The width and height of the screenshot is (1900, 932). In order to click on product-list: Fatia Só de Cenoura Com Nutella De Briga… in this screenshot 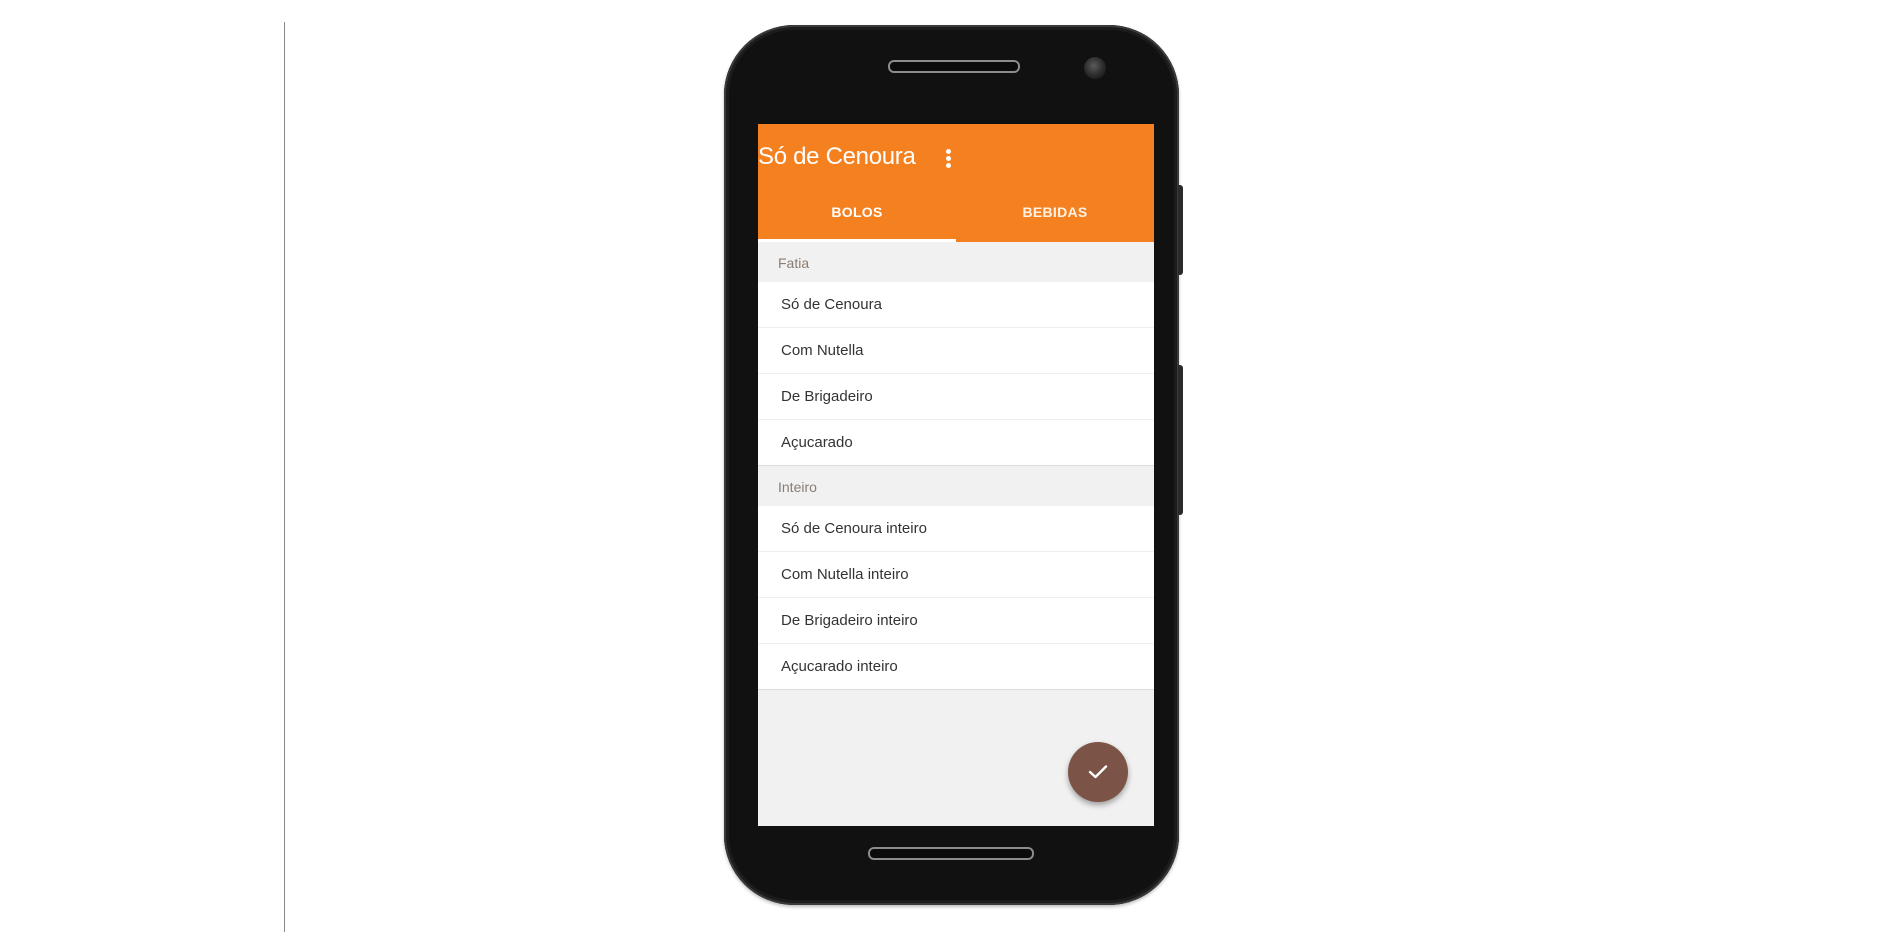, I will do `click(956, 466)`.